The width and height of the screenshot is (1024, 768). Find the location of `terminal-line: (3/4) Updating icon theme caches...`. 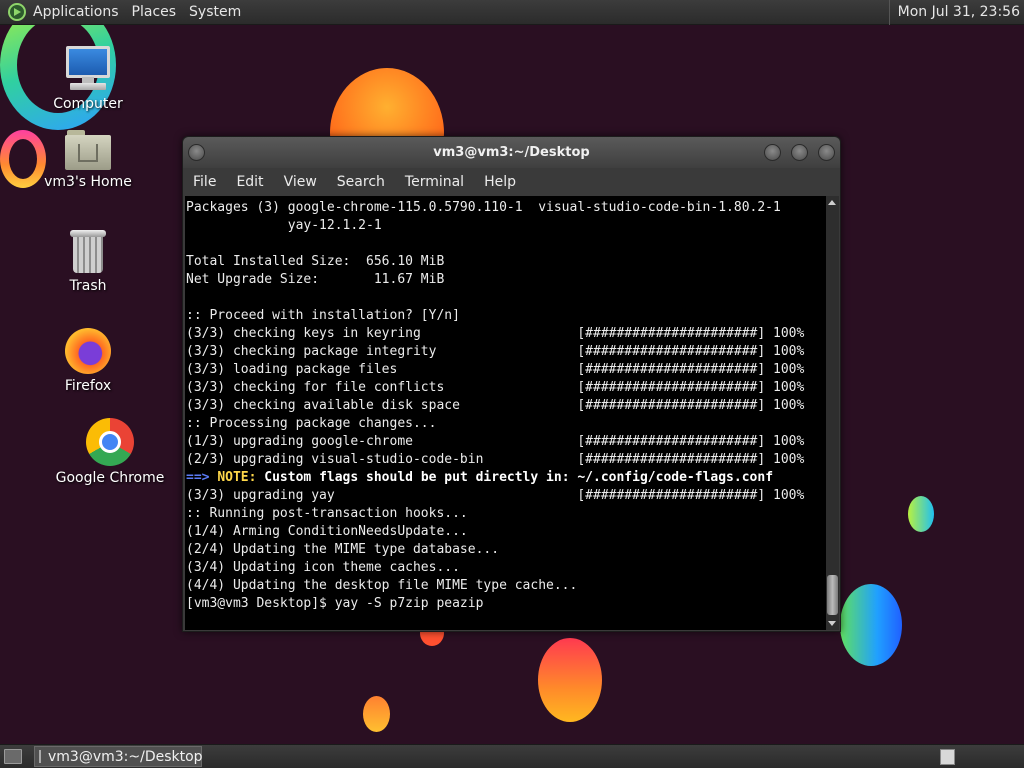

terminal-line: (3/4) Updating icon theme caches... is located at coordinates (323, 567).